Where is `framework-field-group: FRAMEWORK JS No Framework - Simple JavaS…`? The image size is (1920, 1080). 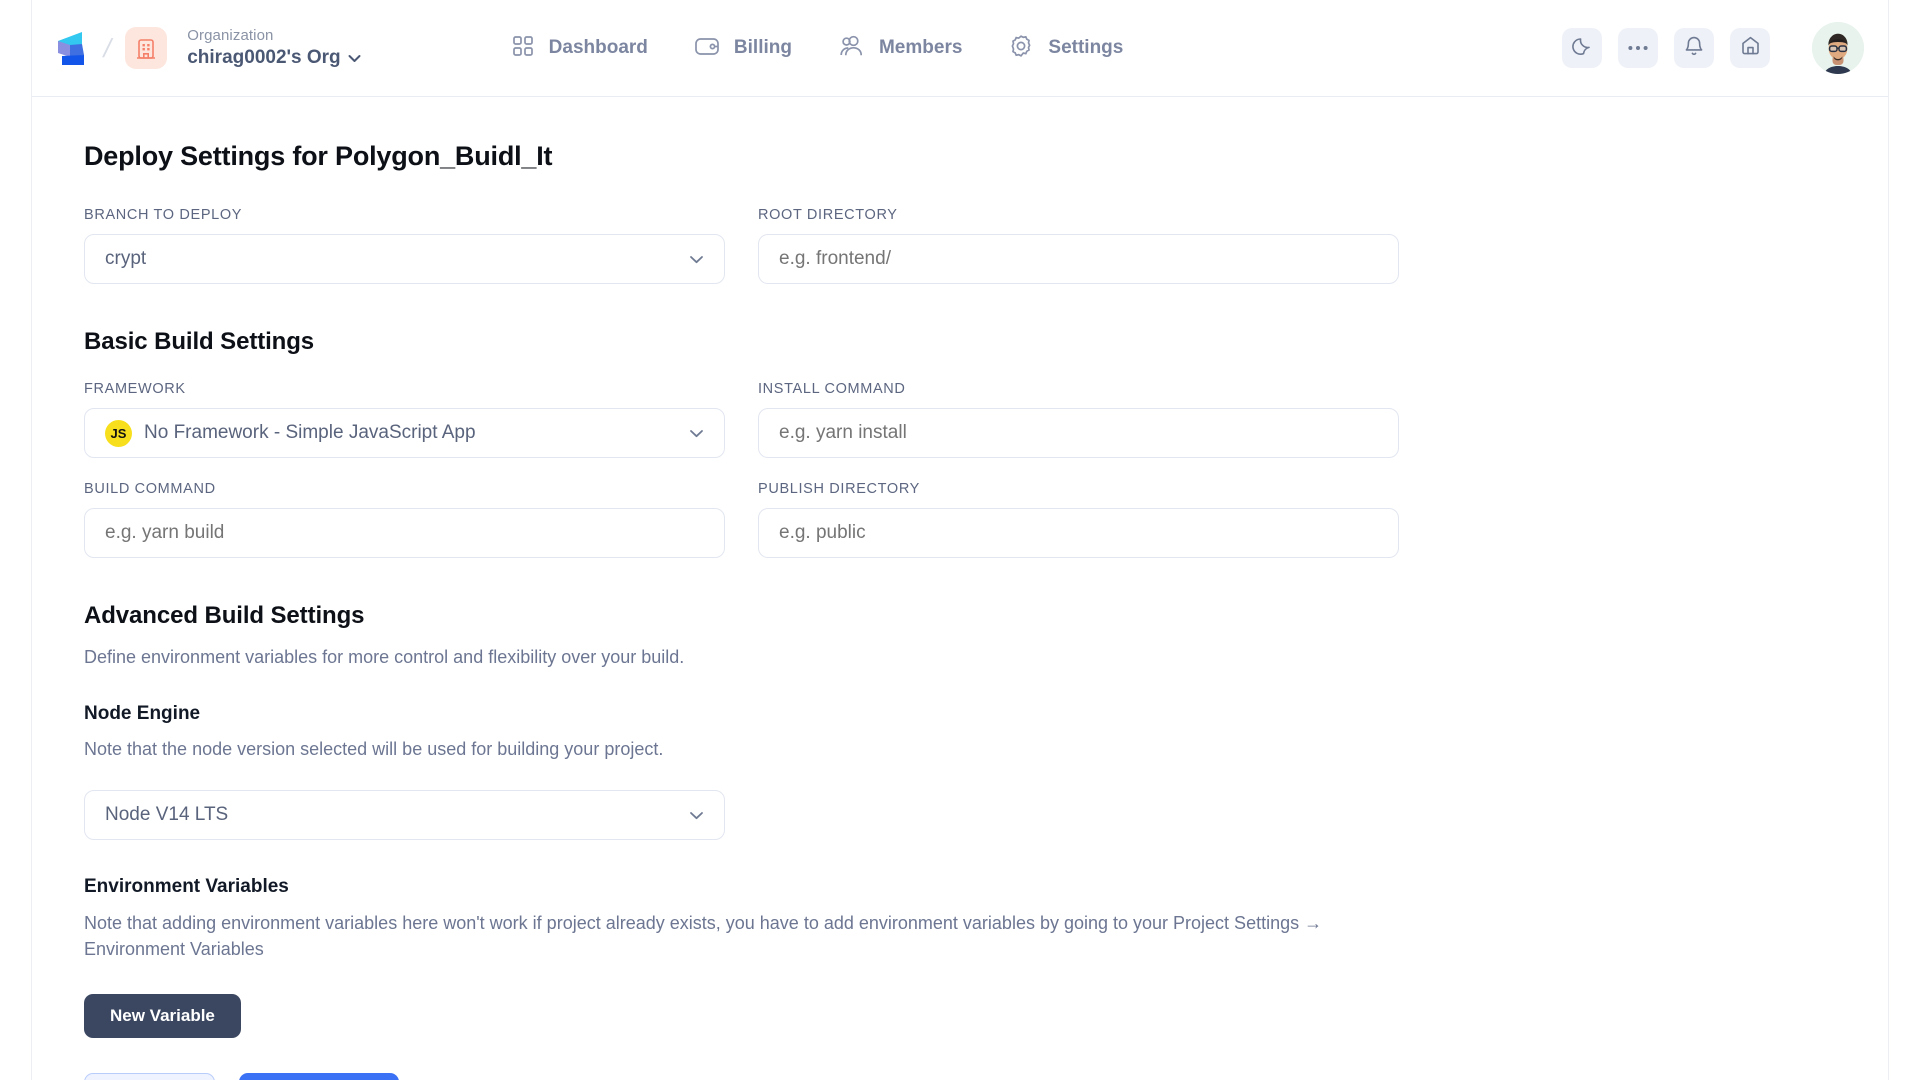 framework-field-group: FRAMEWORK JS No Framework - Simple JavaS… is located at coordinates (404, 419).